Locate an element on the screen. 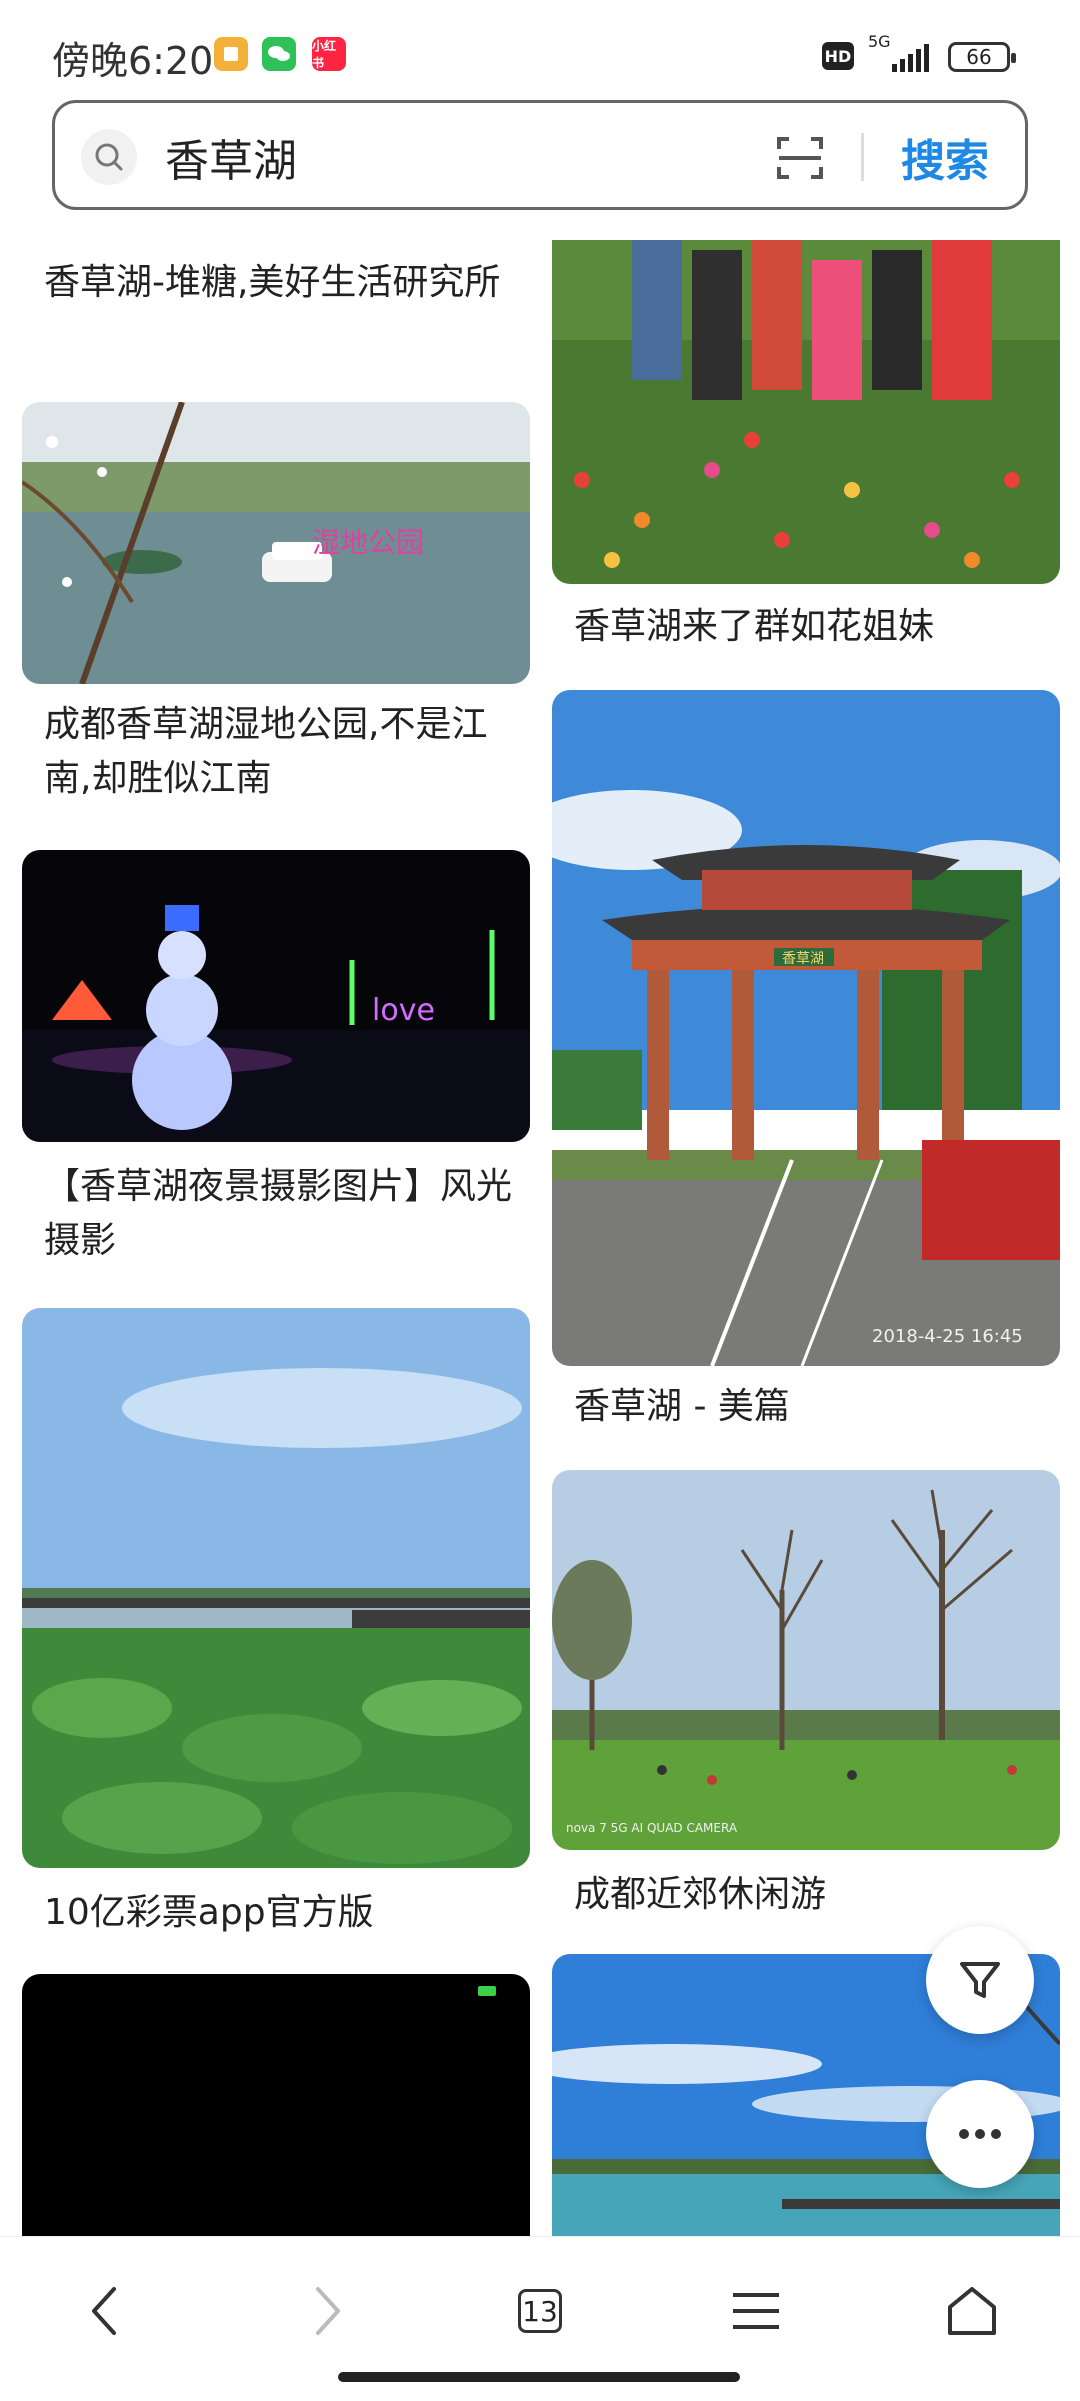  result-caption: 成都近郊休闲游 is located at coordinates (809, 1895).